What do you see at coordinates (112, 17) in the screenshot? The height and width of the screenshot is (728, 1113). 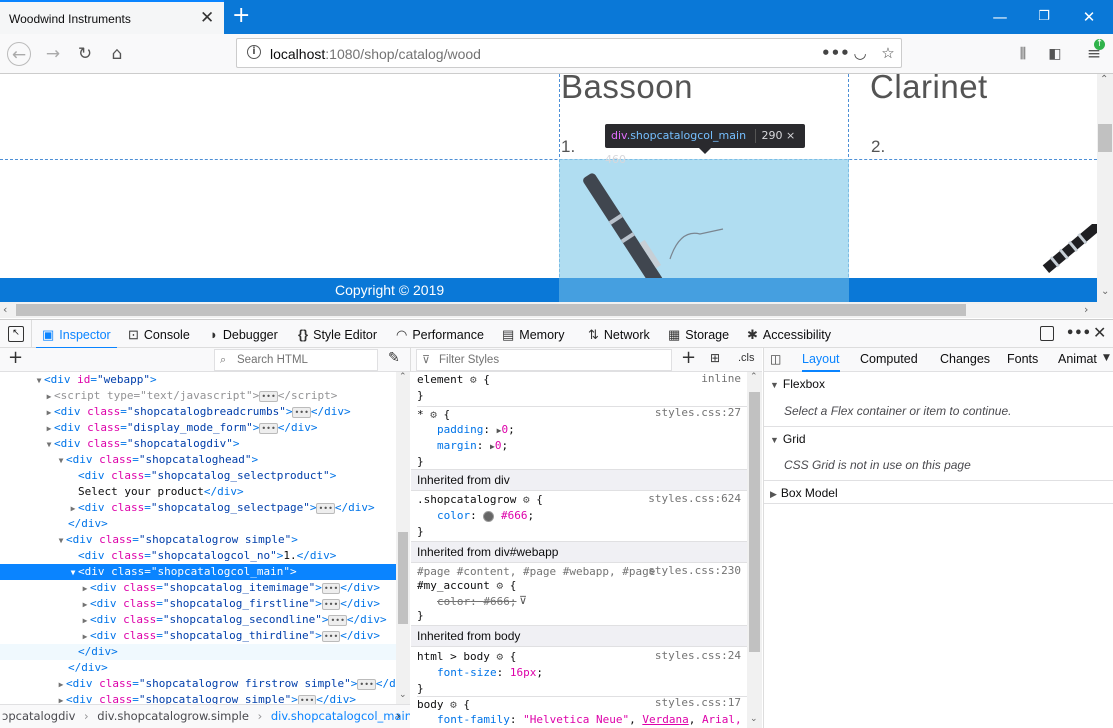 I see `browser-tab: Woodwind Instruments ✕` at bounding box center [112, 17].